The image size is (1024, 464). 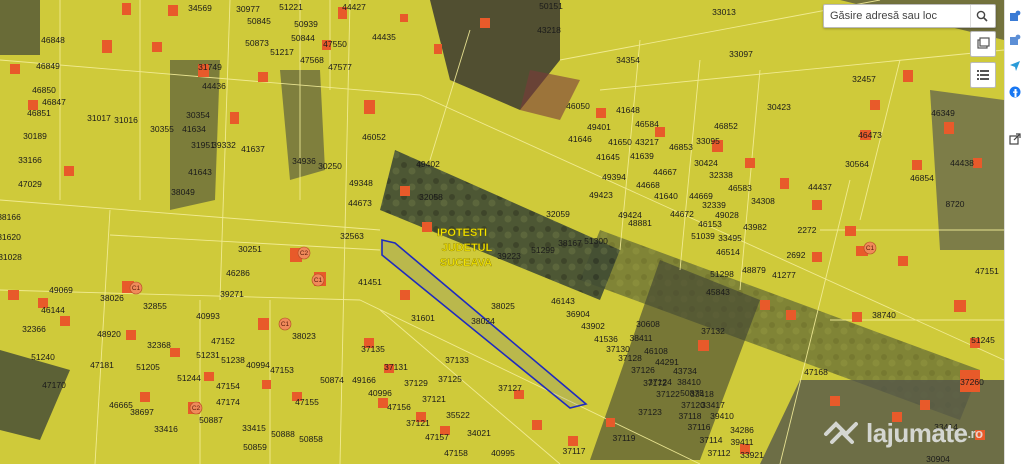 What do you see at coordinates (668, 394) in the screenshot?
I see `parcel-label: 37122` at bounding box center [668, 394].